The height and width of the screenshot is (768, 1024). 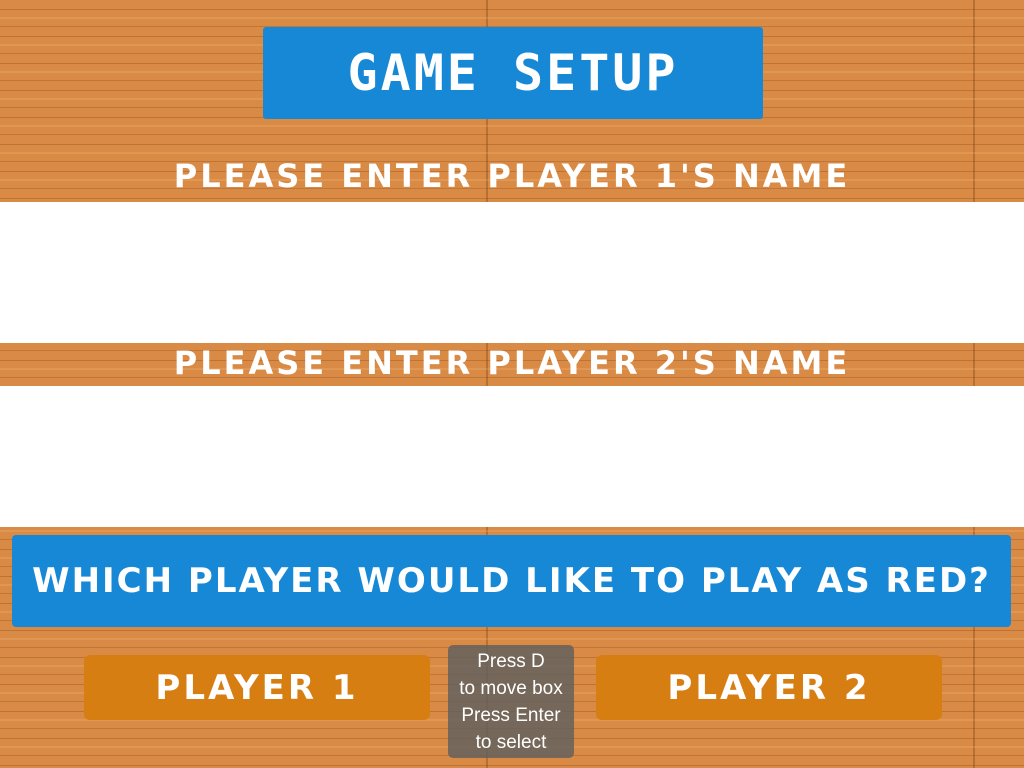 What do you see at coordinates (257, 687) in the screenshot?
I see `player1-button: PLAYER 1` at bounding box center [257, 687].